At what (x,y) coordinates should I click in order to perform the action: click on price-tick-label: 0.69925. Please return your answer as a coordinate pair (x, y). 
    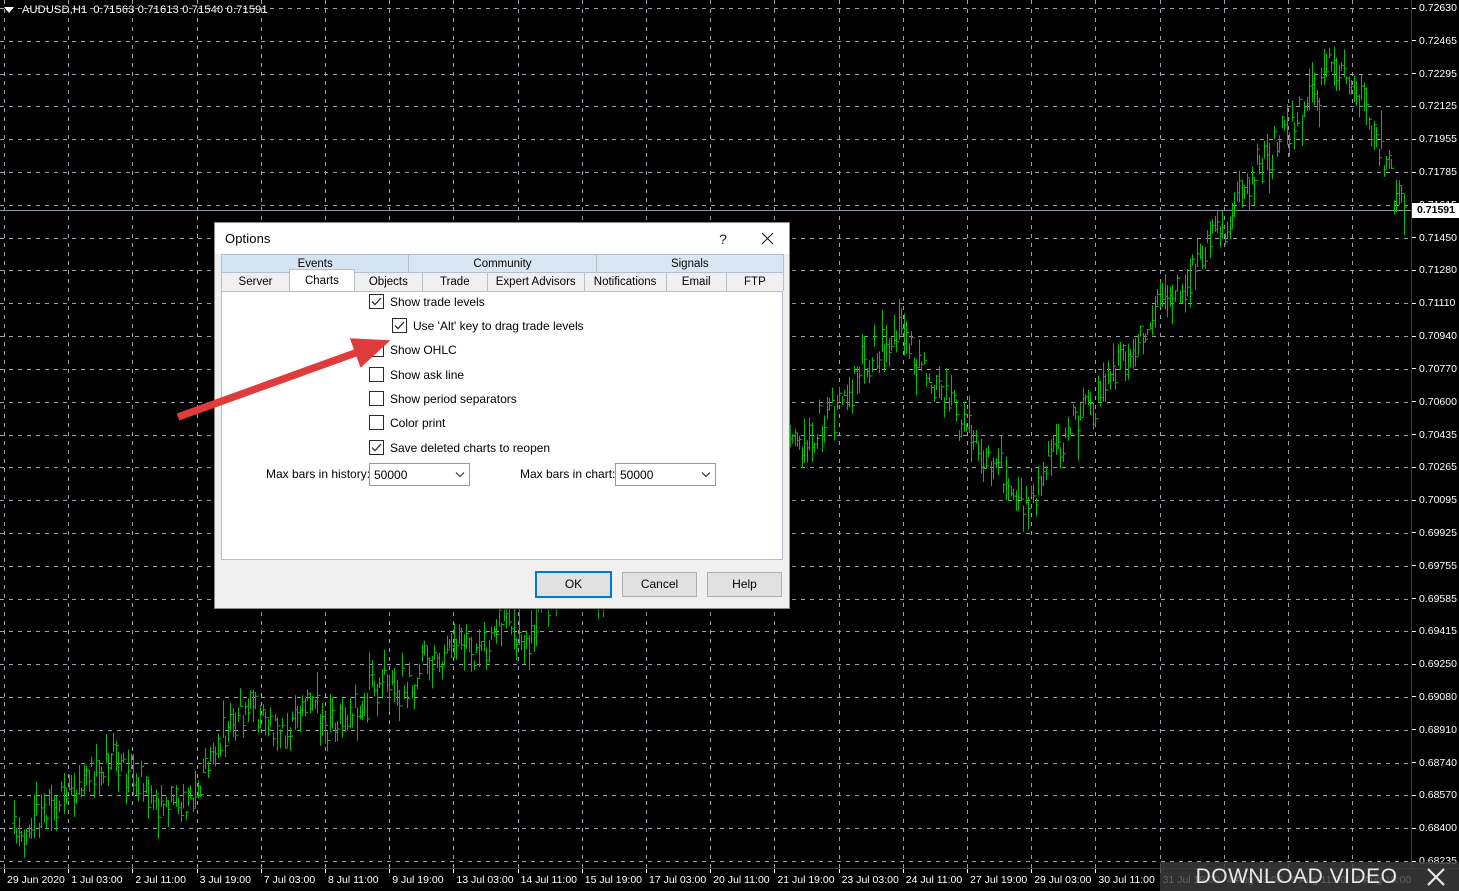
    Looking at the image, I should click on (1438, 532).